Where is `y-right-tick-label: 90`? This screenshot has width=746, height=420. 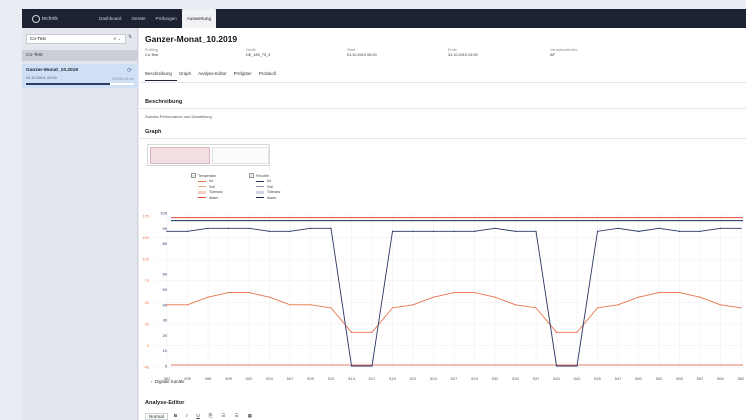
y-right-tick-label: 90 is located at coordinates (165, 228).